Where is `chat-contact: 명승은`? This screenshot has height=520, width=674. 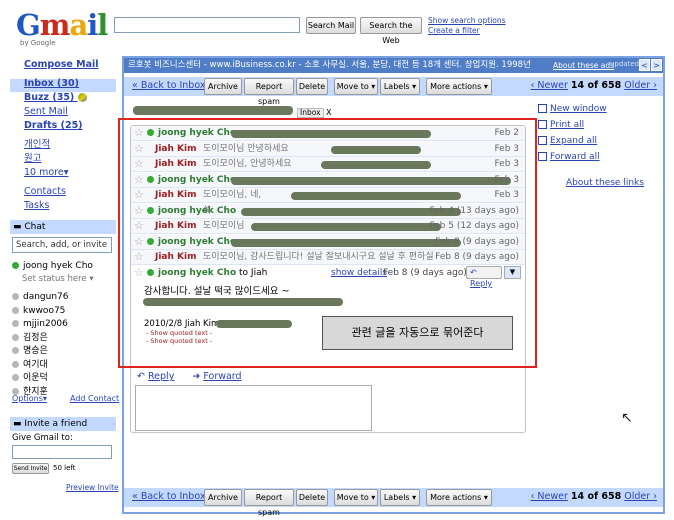 chat-contact: 명승은 is located at coordinates (30, 351).